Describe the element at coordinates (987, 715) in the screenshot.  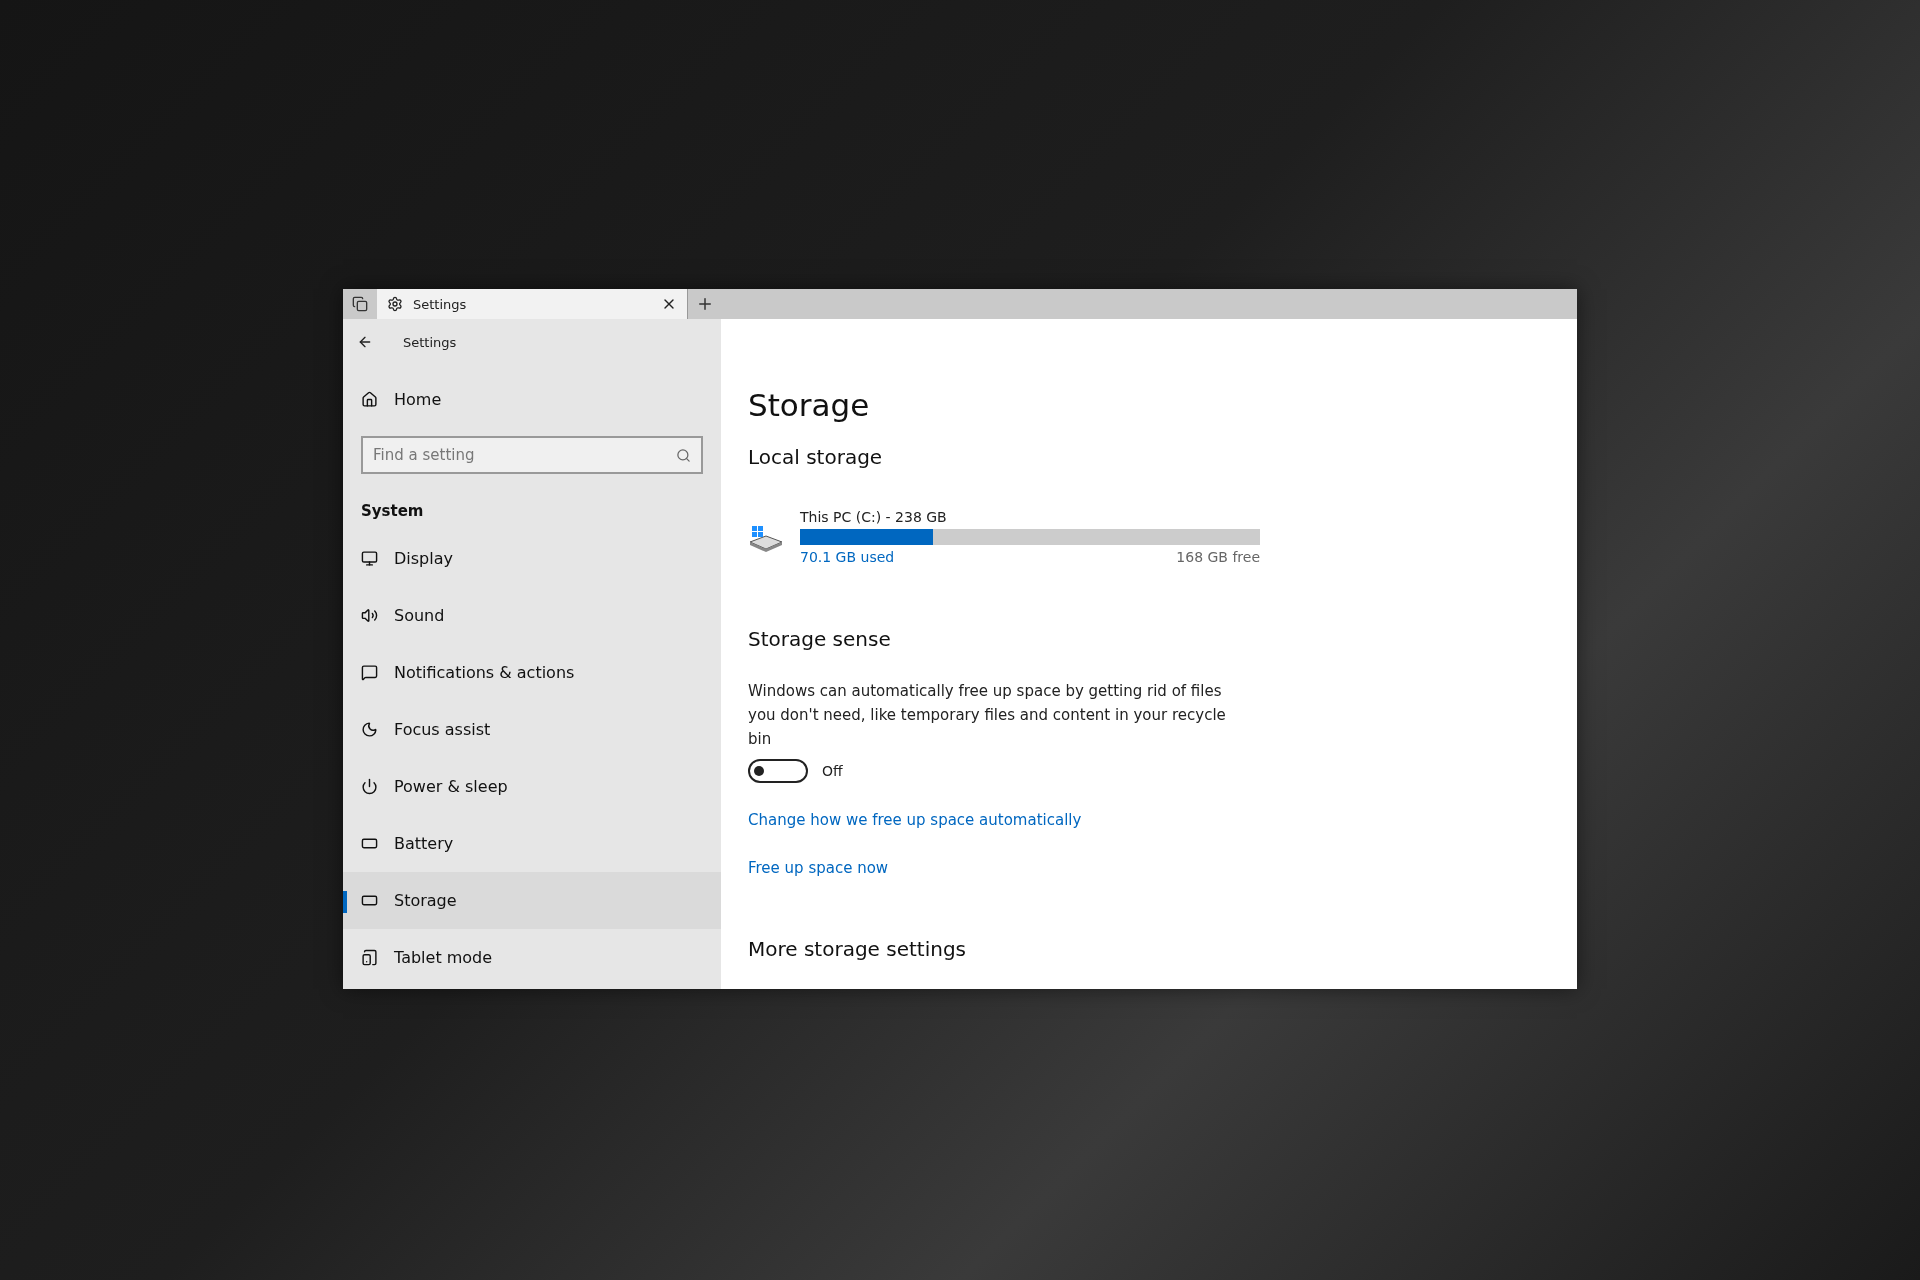
I see `description-text: Windows can automatically free up space by getting rid of files you don't need, like temporary files and content in your recycle bin` at that location.